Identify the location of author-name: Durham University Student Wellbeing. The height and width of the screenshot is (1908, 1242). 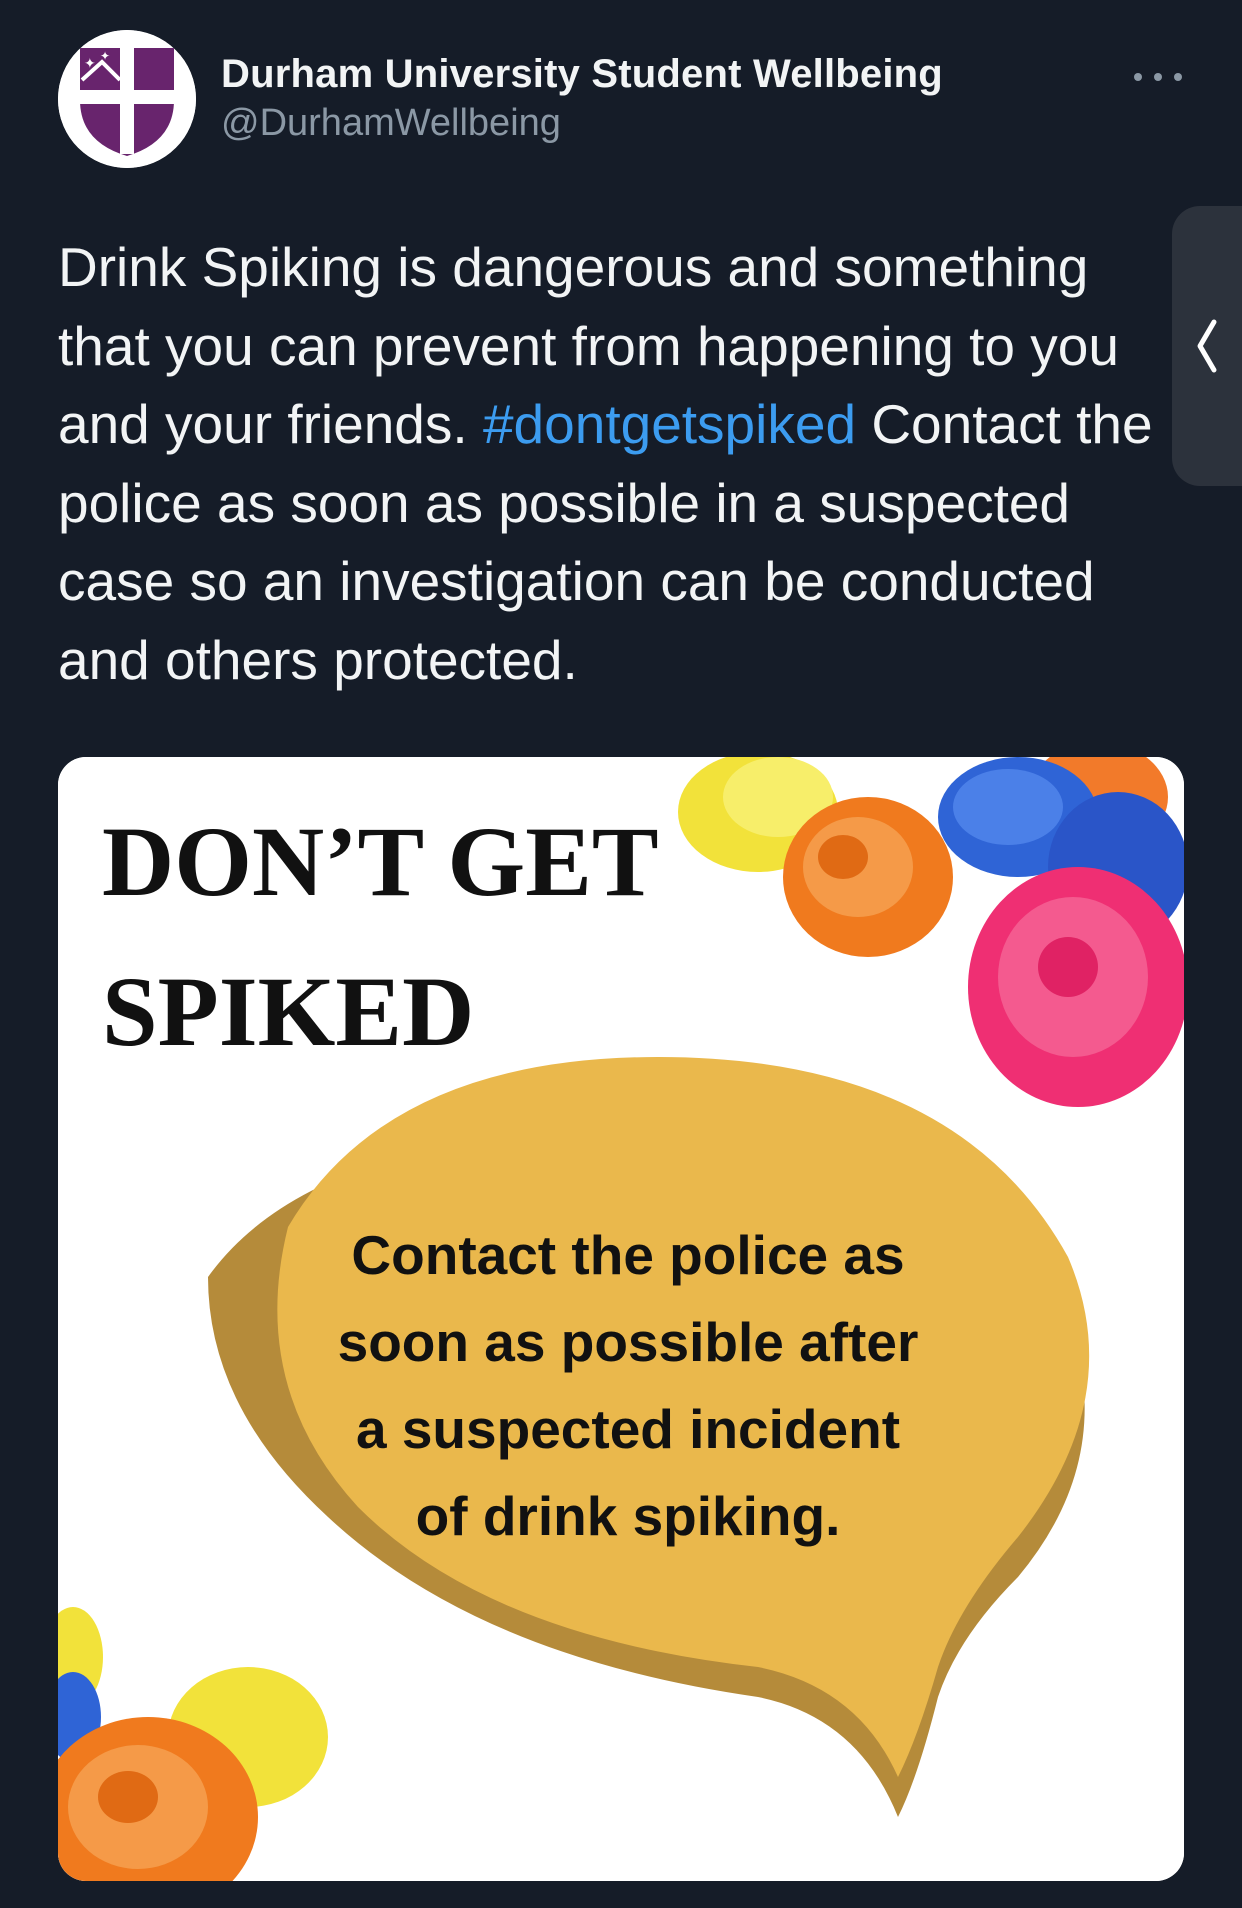
(582, 74).